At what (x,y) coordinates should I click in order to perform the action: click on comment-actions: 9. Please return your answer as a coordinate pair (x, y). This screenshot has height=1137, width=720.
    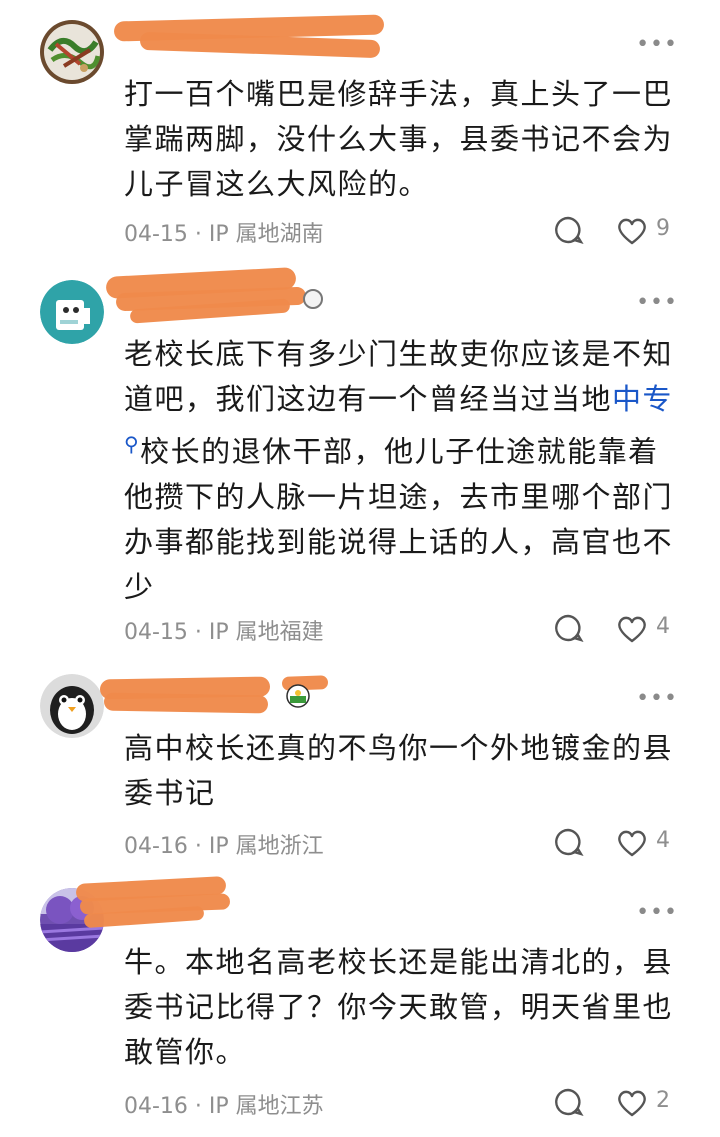
    Looking at the image, I should click on (617, 231).